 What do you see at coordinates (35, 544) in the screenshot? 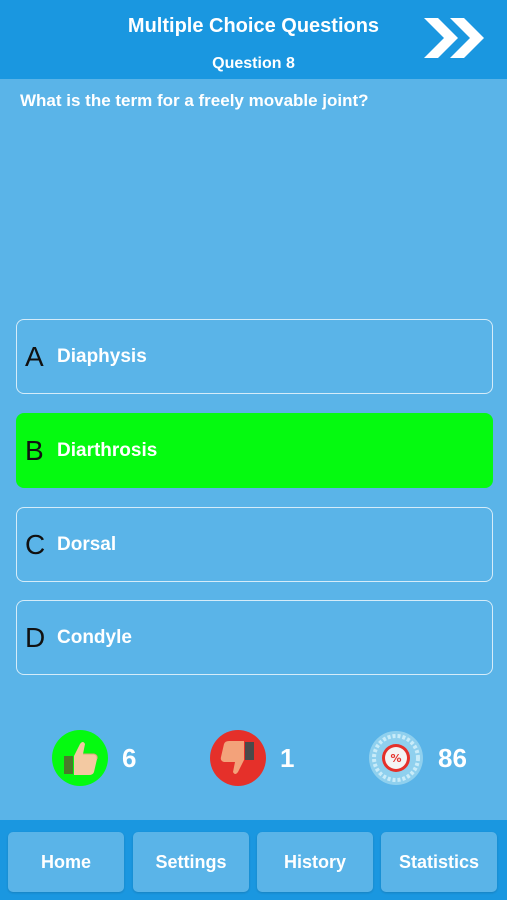
I see `answer-letter: C` at bounding box center [35, 544].